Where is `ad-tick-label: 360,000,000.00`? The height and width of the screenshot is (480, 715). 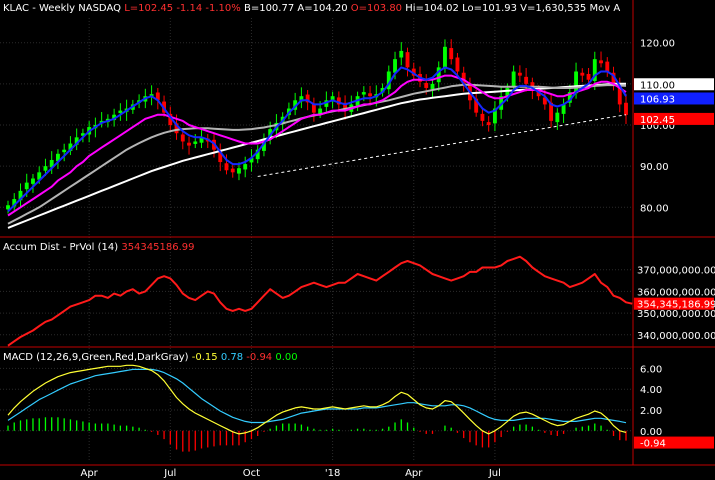
ad-tick-label: 360,000,000.00 is located at coordinates (676, 292).